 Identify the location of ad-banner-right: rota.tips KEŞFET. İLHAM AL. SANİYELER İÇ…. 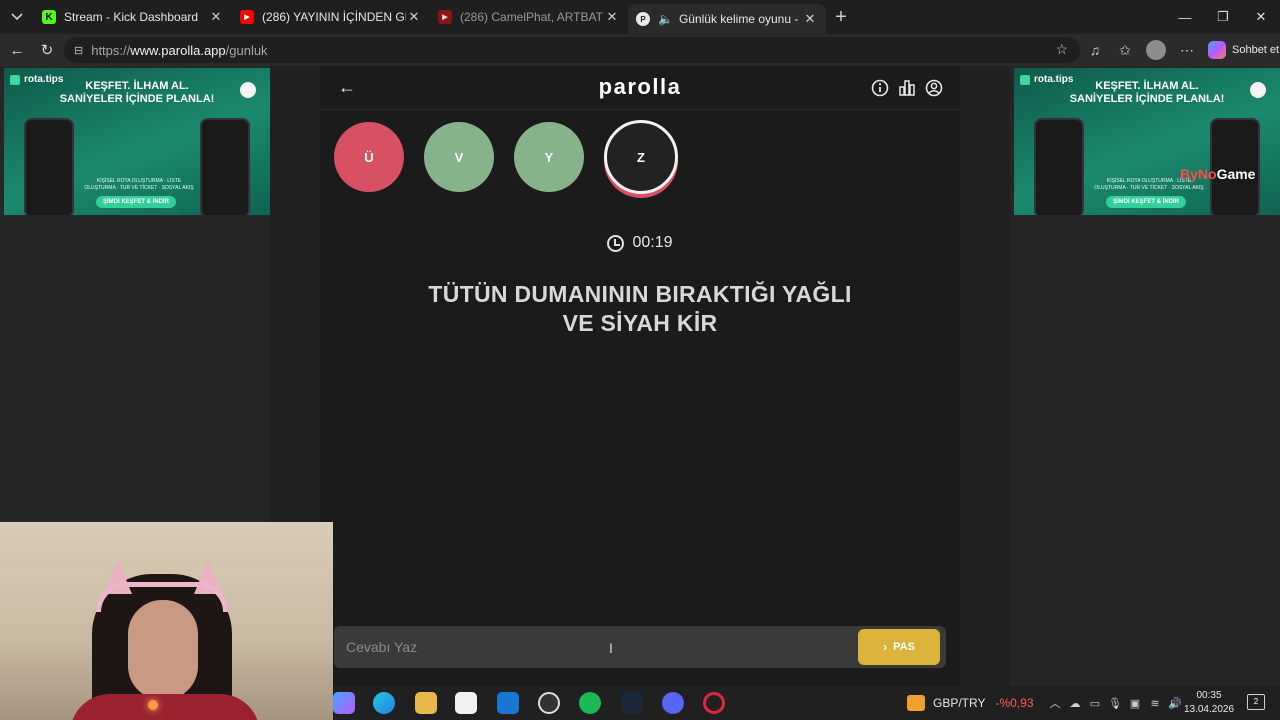
(1147, 141).